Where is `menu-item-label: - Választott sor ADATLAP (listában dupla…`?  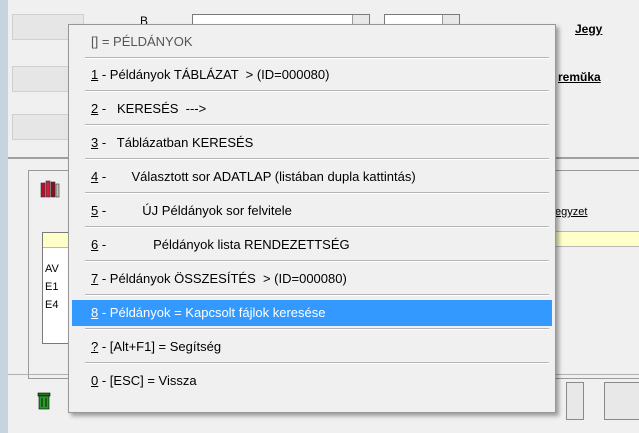
menu-item-label: - Választott sor ADATLAP (listában dupla… is located at coordinates (257, 176).